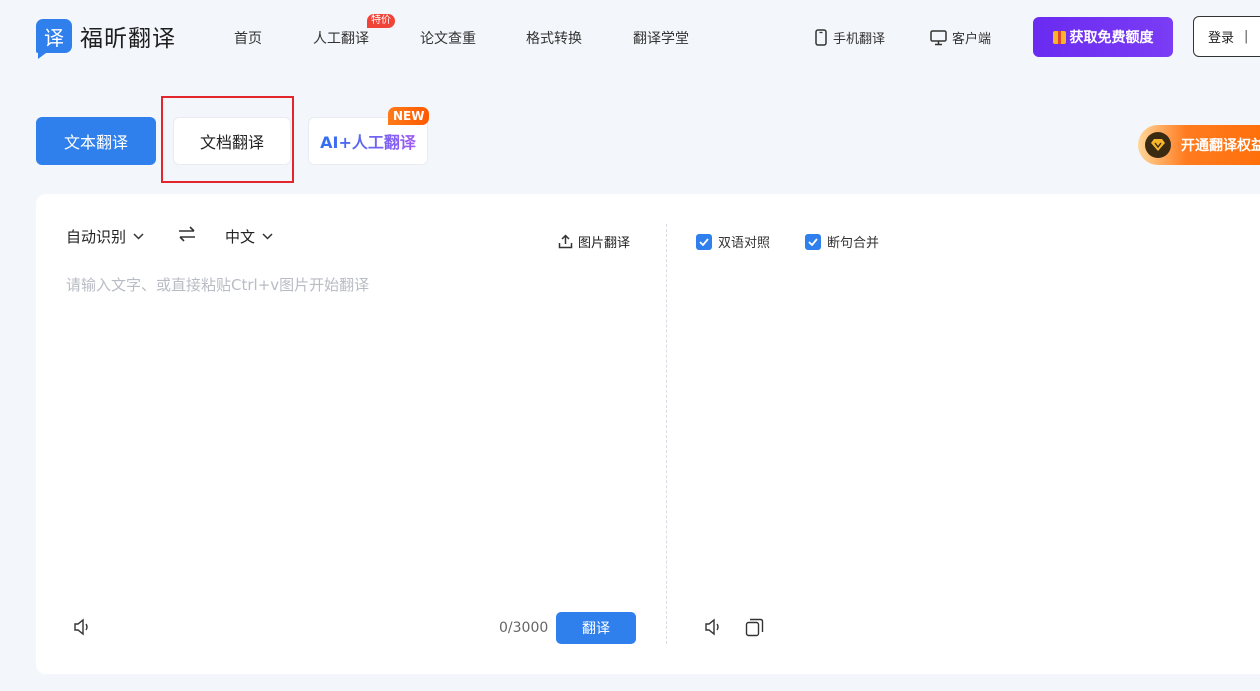 This screenshot has height=691, width=1260. What do you see at coordinates (1221, 36) in the screenshot?
I see `login-link: 登录` at bounding box center [1221, 36].